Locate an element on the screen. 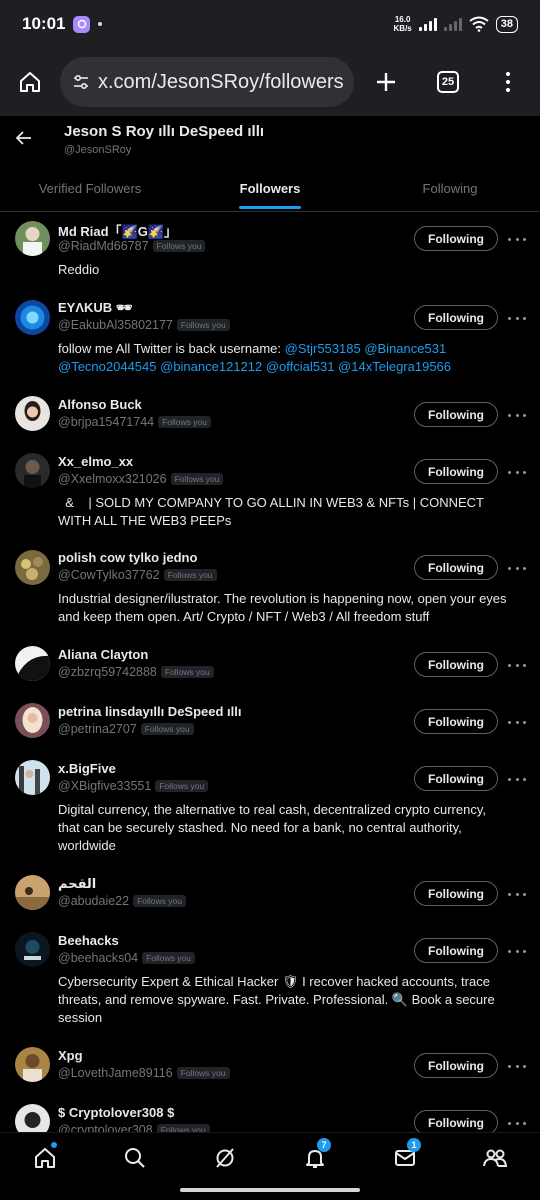 This screenshot has width=540, height=1200. nav-messages: 1 is located at coordinates (405, 1157).